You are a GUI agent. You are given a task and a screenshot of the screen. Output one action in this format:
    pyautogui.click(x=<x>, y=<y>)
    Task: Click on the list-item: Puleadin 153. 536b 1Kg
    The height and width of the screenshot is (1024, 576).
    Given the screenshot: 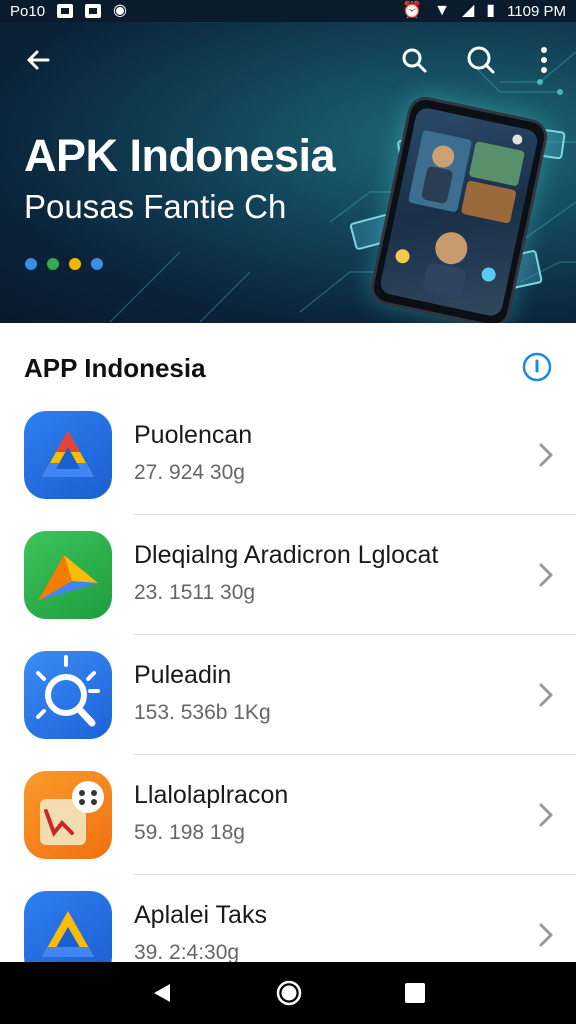 What is the action you would take?
    pyautogui.click(x=288, y=695)
    